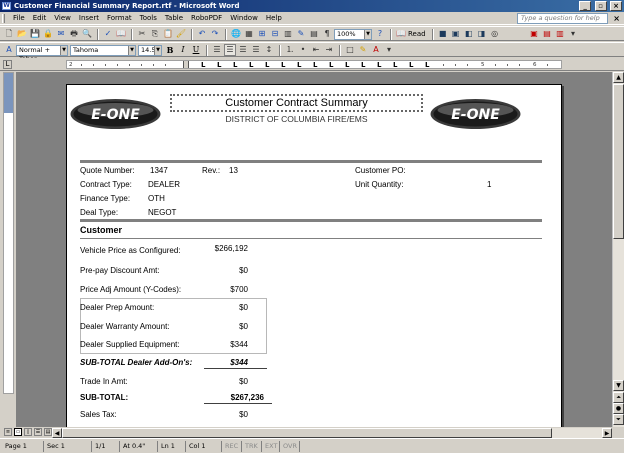 This screenshot has height=453, width=624. Describe the element at coordinates (28, 432) in the screenshot. I see `print-layout-view-icon: ▯` at that location.